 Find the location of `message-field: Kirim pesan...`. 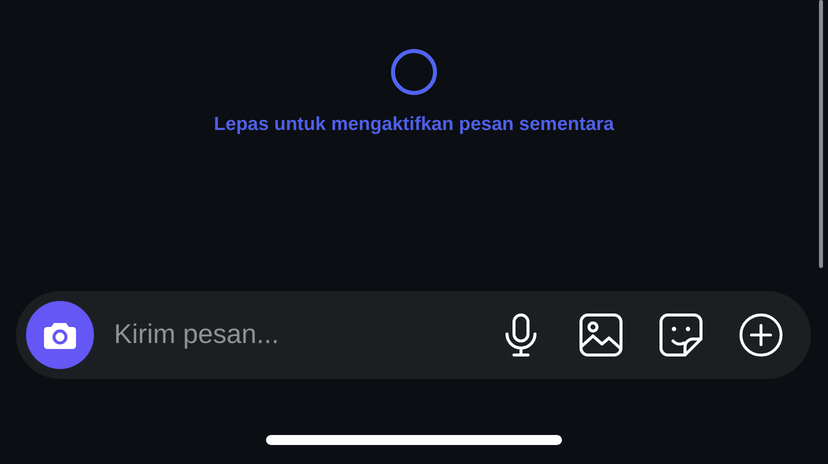

message-field: Kirim pesan... is located at coordinates (305, 334).